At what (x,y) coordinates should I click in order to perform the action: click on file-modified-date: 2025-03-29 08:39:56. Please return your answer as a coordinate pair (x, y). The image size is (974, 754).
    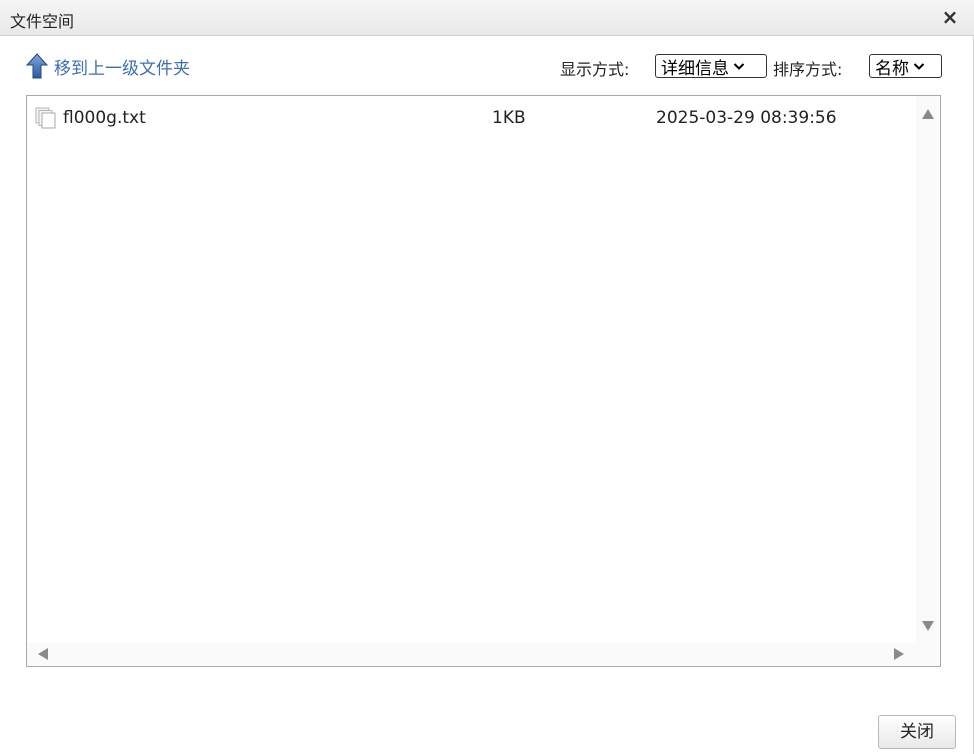
    Looking at the image, I should click on (746, 118).